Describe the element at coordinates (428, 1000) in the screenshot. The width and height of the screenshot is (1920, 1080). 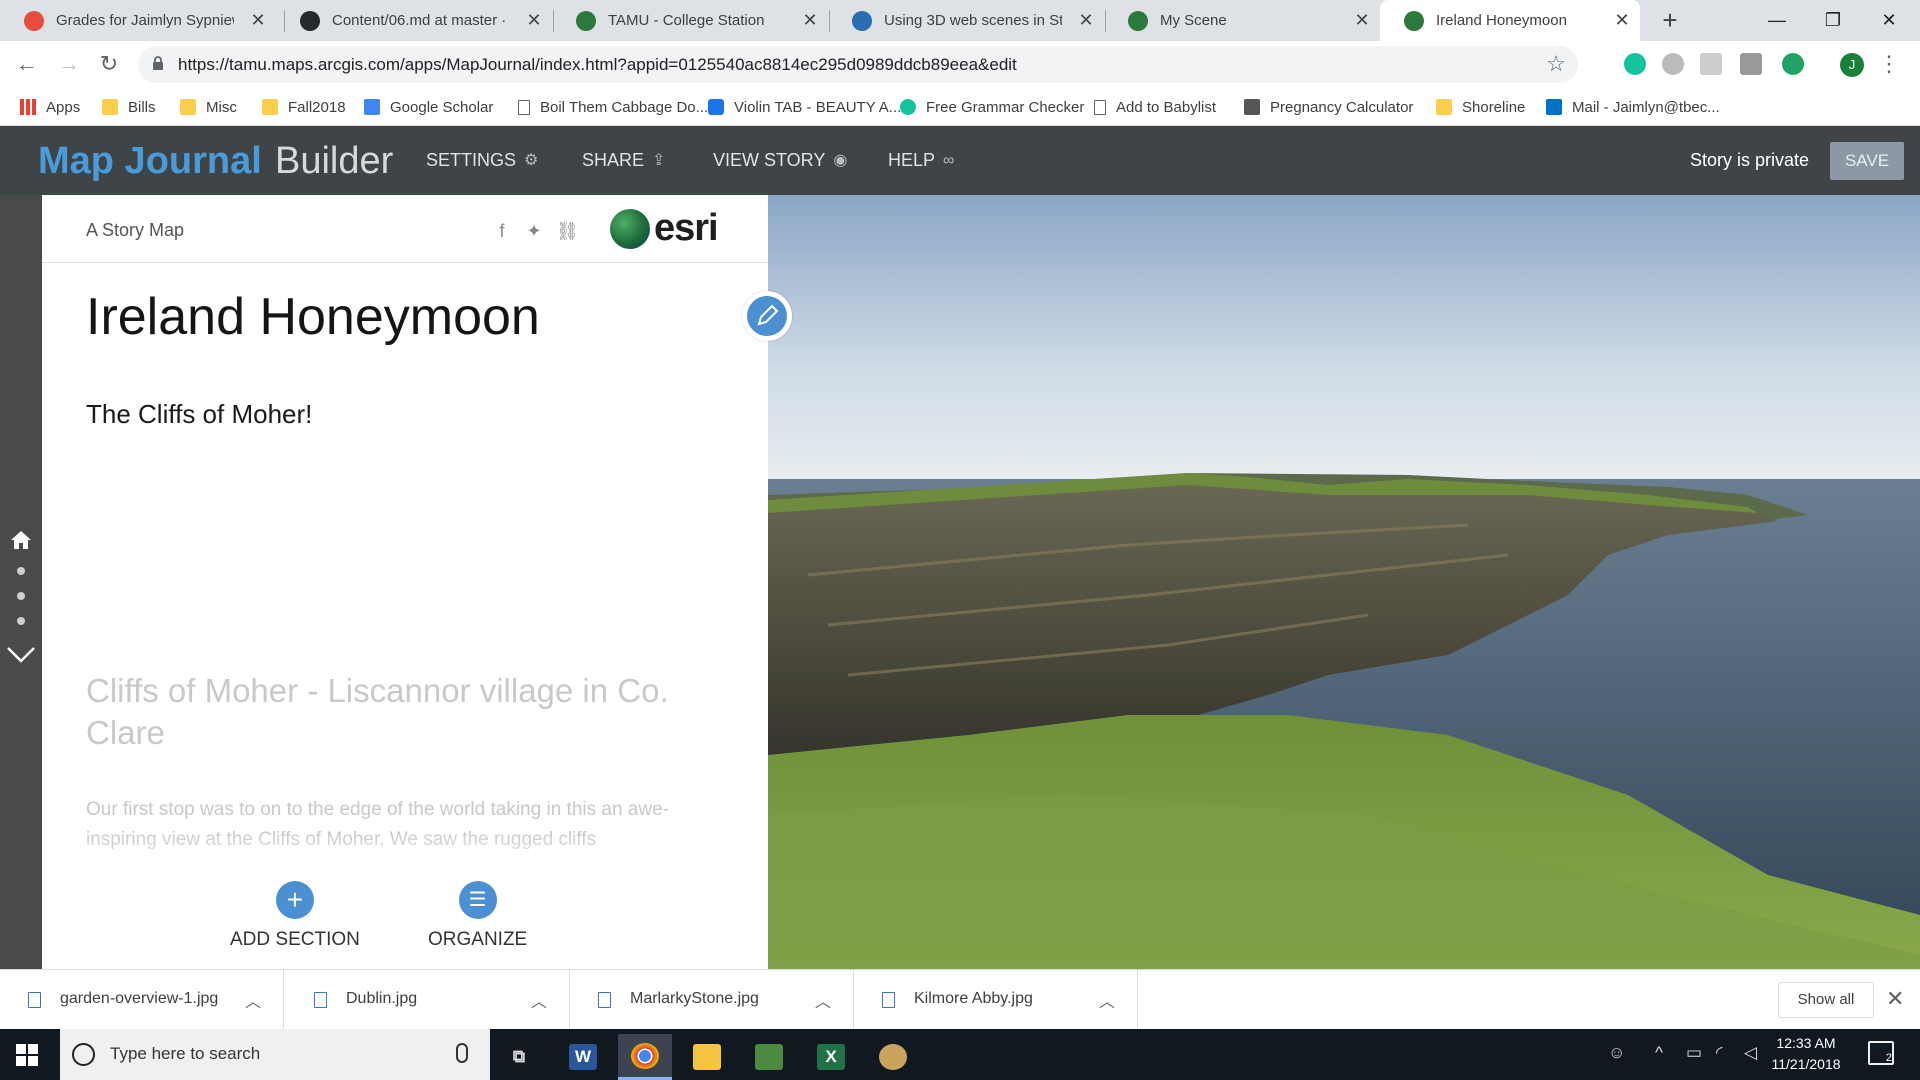
I see `download-item: Dublin.jpg ︿` at that location.